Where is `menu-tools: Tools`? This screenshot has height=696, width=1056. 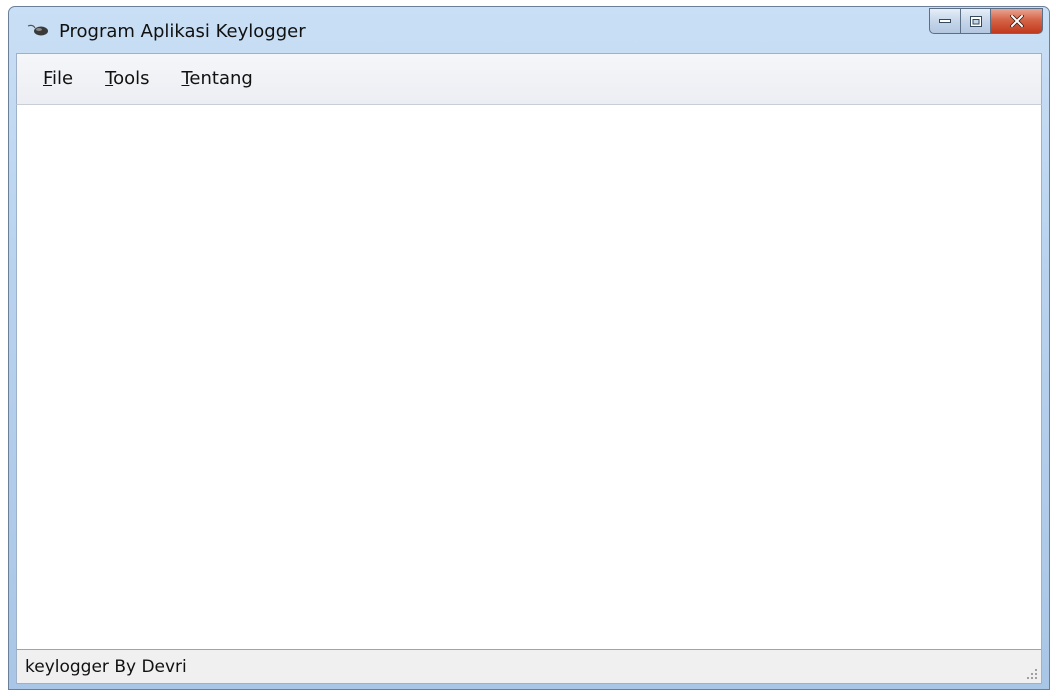 menu-tools: Tools is located at coordinates (127, 79).